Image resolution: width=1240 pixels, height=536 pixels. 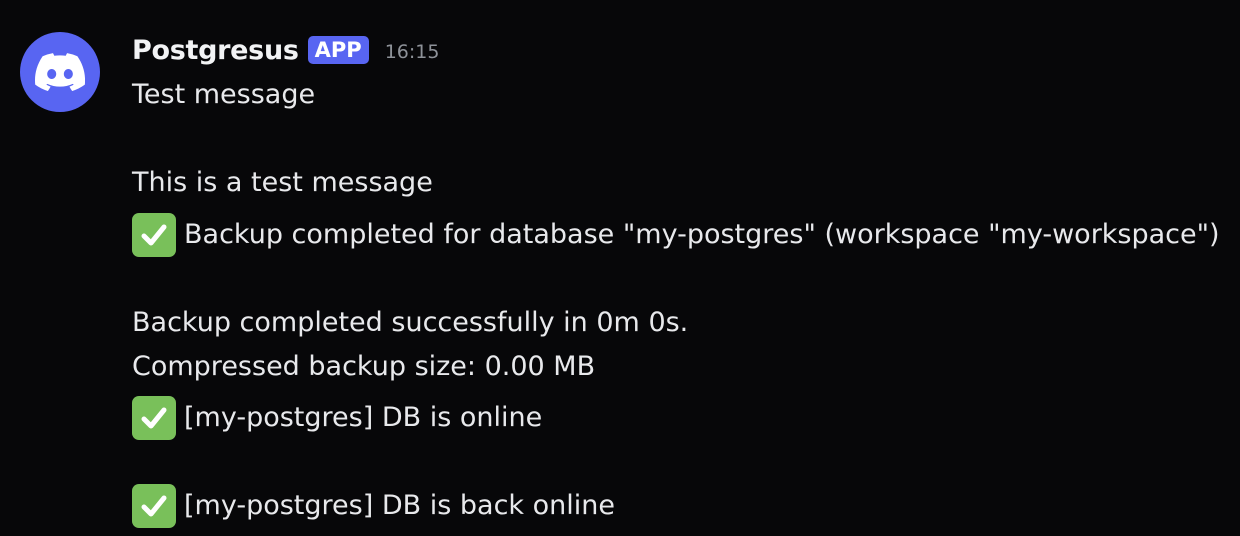 I want to click on message-line: Compressed backup size: 0.00 MB, so click(x=363, y=367).